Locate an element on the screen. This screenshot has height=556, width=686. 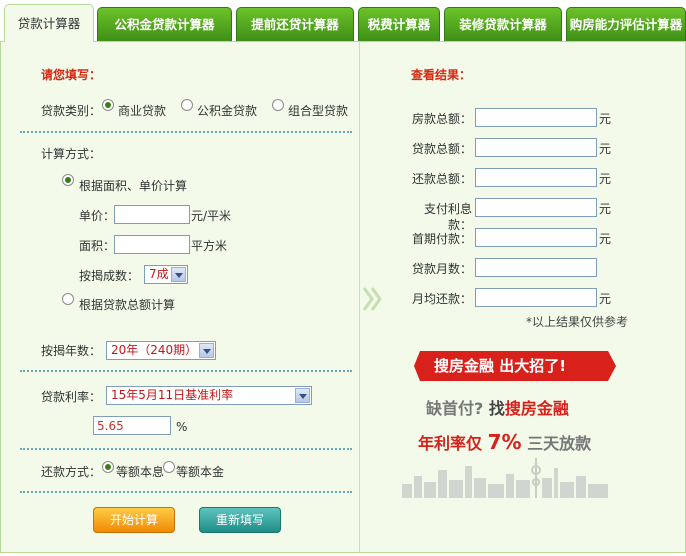
result-label: 支付利息款： is located at coordinates (447, 217).